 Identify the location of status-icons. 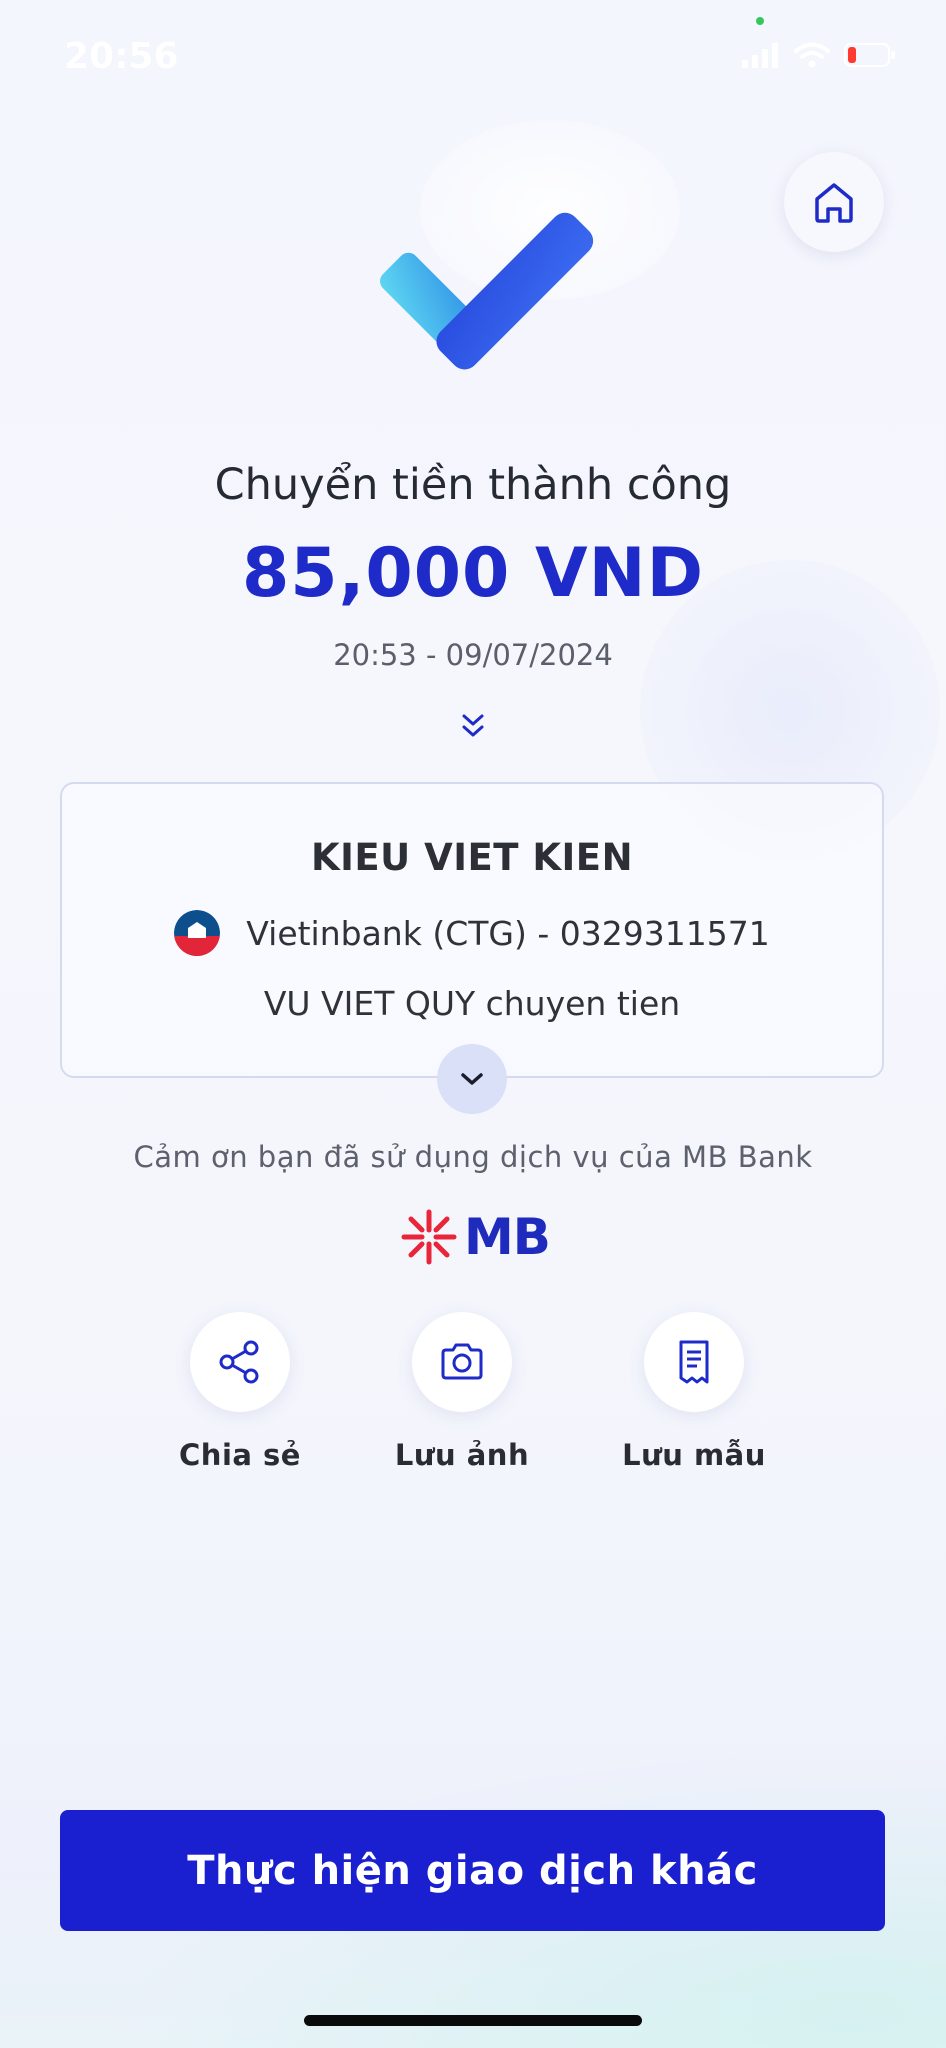
(818, 55).